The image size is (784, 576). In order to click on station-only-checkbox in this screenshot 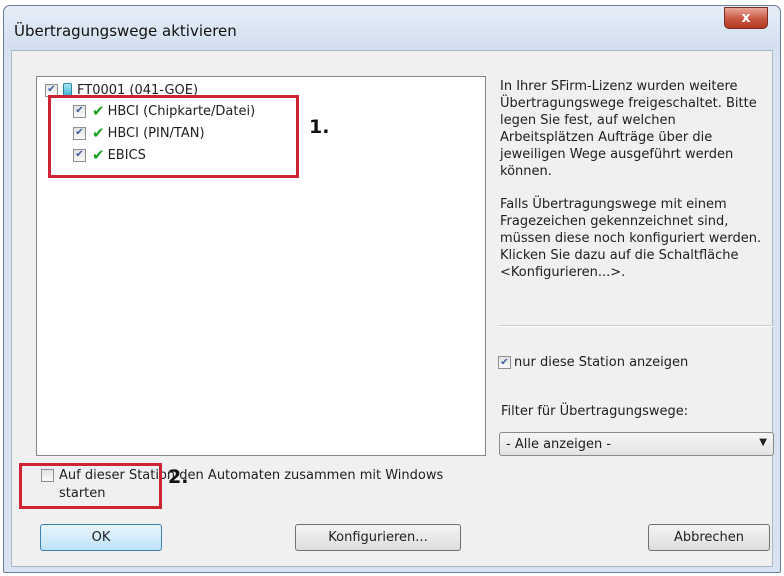, I will do `click(504, 362)`.